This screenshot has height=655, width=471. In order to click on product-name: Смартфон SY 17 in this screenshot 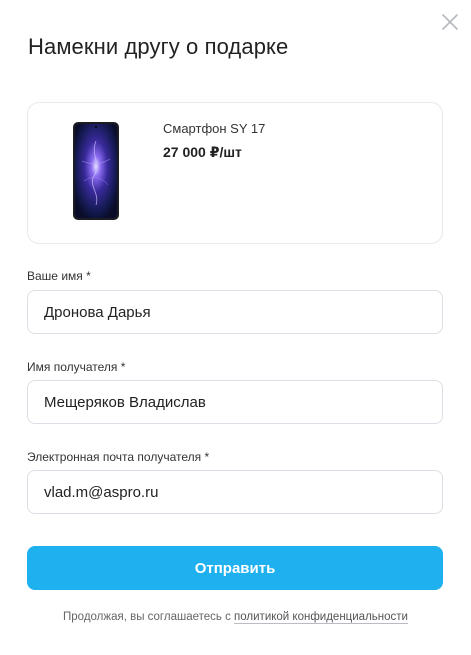, I will do `click(214, 128)`.